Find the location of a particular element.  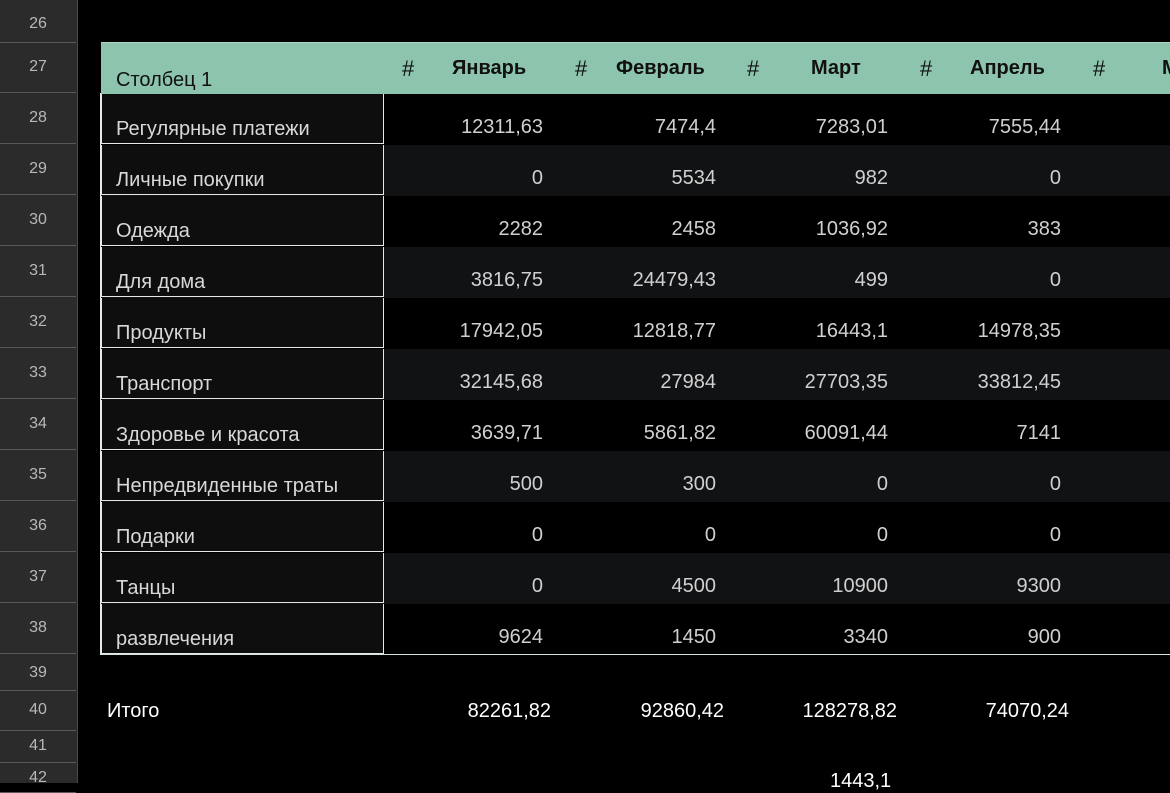

category-cell: Подарки is located at coordinates (242, 527).